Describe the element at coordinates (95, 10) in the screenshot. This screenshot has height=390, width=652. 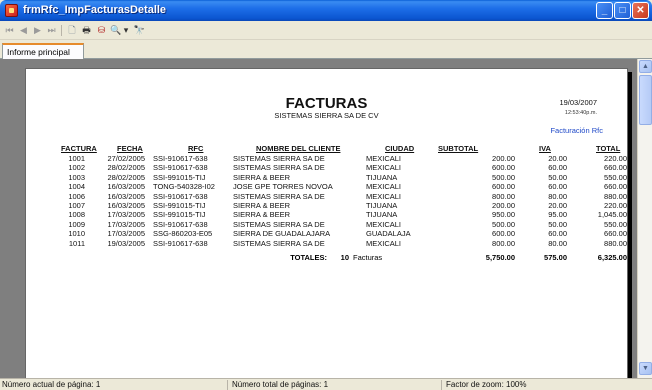
I see `window-title: frmRfc_ImpFacturasDetalle` at that location.